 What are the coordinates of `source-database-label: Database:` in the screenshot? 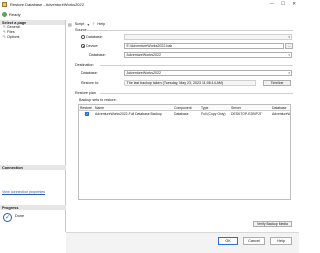 It's located at (97, 55).